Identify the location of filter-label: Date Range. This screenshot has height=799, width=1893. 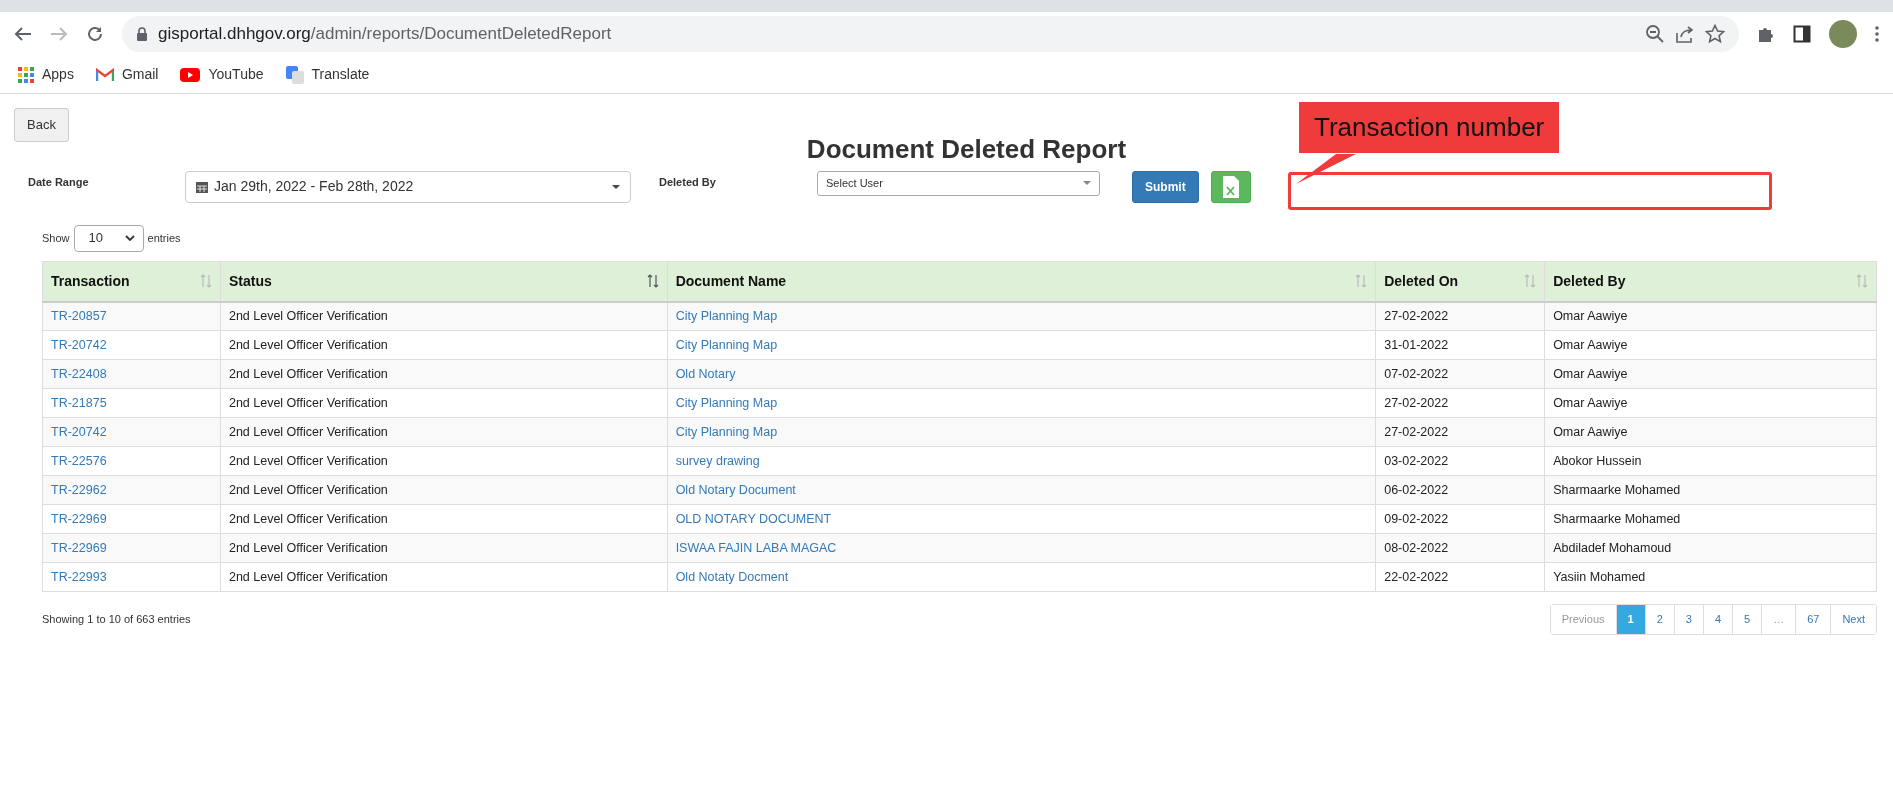
(59, 182).